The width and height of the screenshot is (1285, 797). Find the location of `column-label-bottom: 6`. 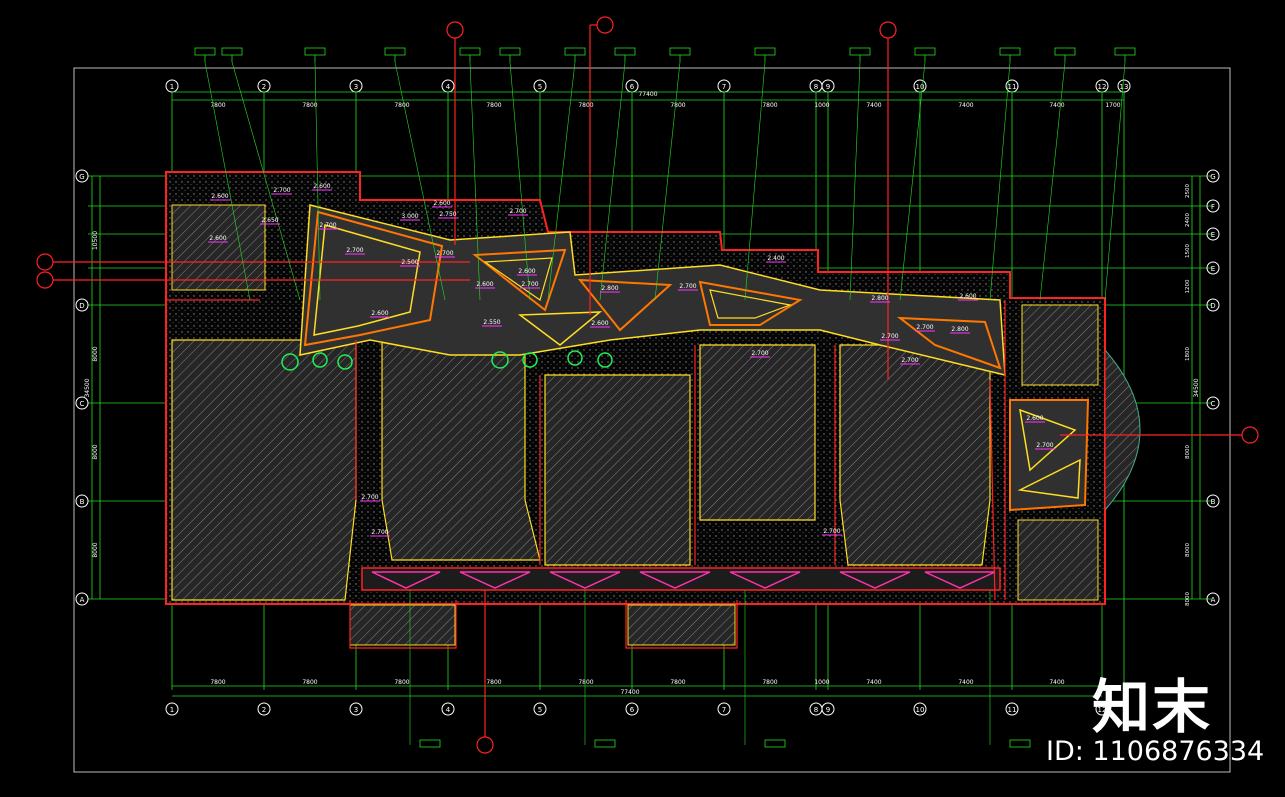

column-label-bottom: 6 is located at coordinates (632, 710).